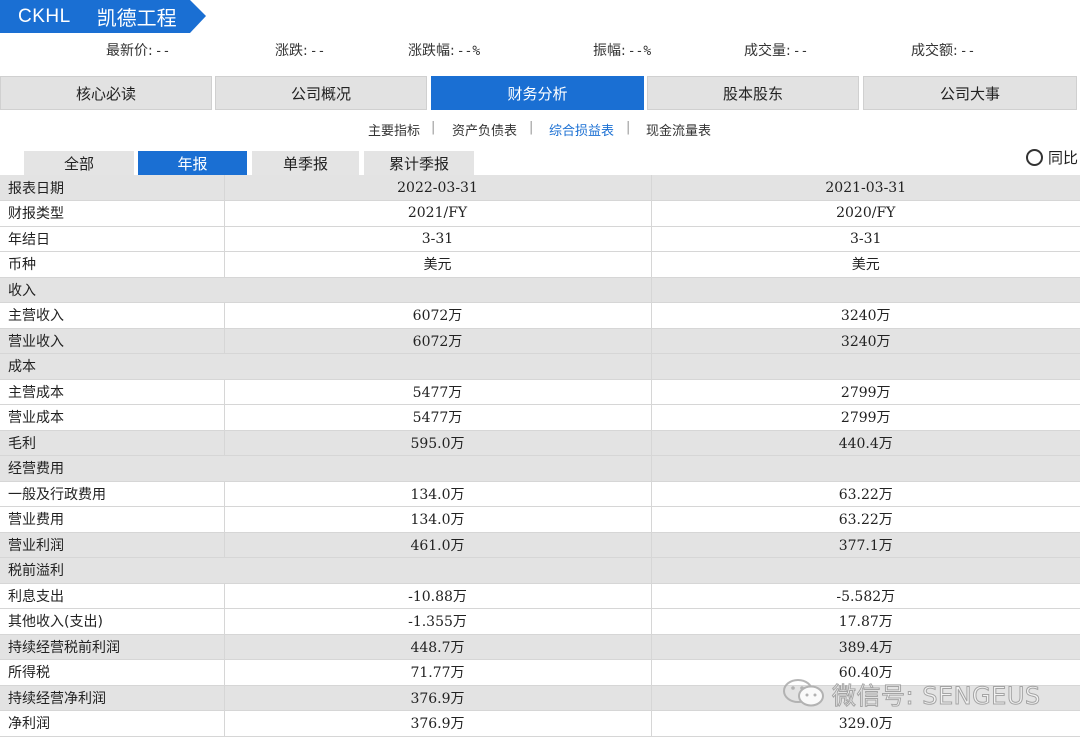 The image size is (1080, 739). I want to click on row-value-period-1: 595.0万, so click(438, 443).